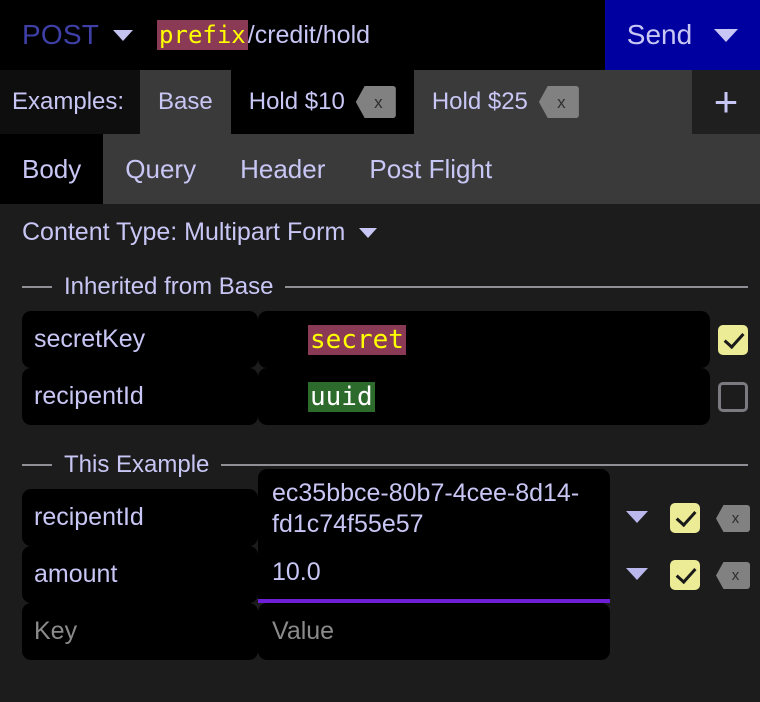 Image resolution: width=760 pixels, height=702 pixels. What do you see at coordinates (484, 396) in the screenshot?
I see `value-field: uuid` at bounding box center [484, 396].